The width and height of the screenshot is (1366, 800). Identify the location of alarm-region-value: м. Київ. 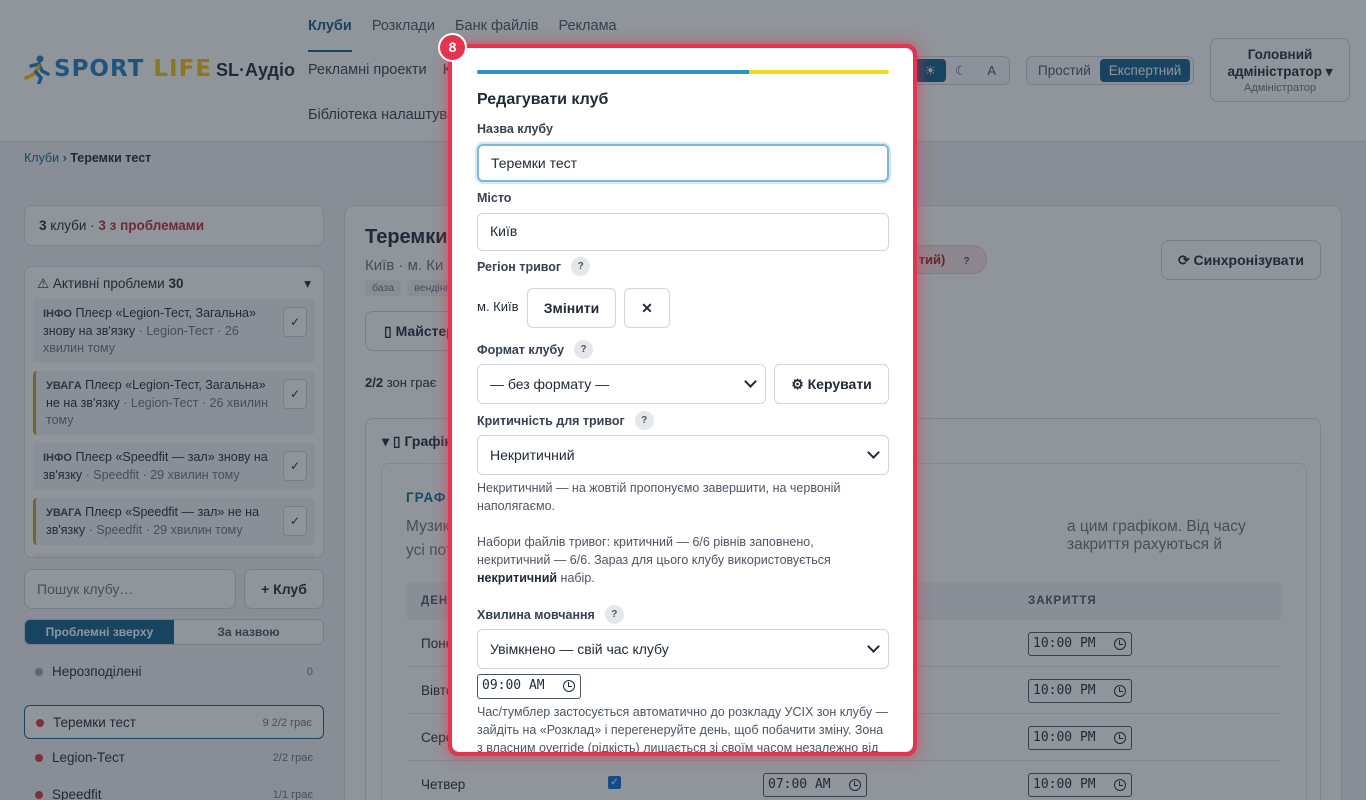
(498, 306).